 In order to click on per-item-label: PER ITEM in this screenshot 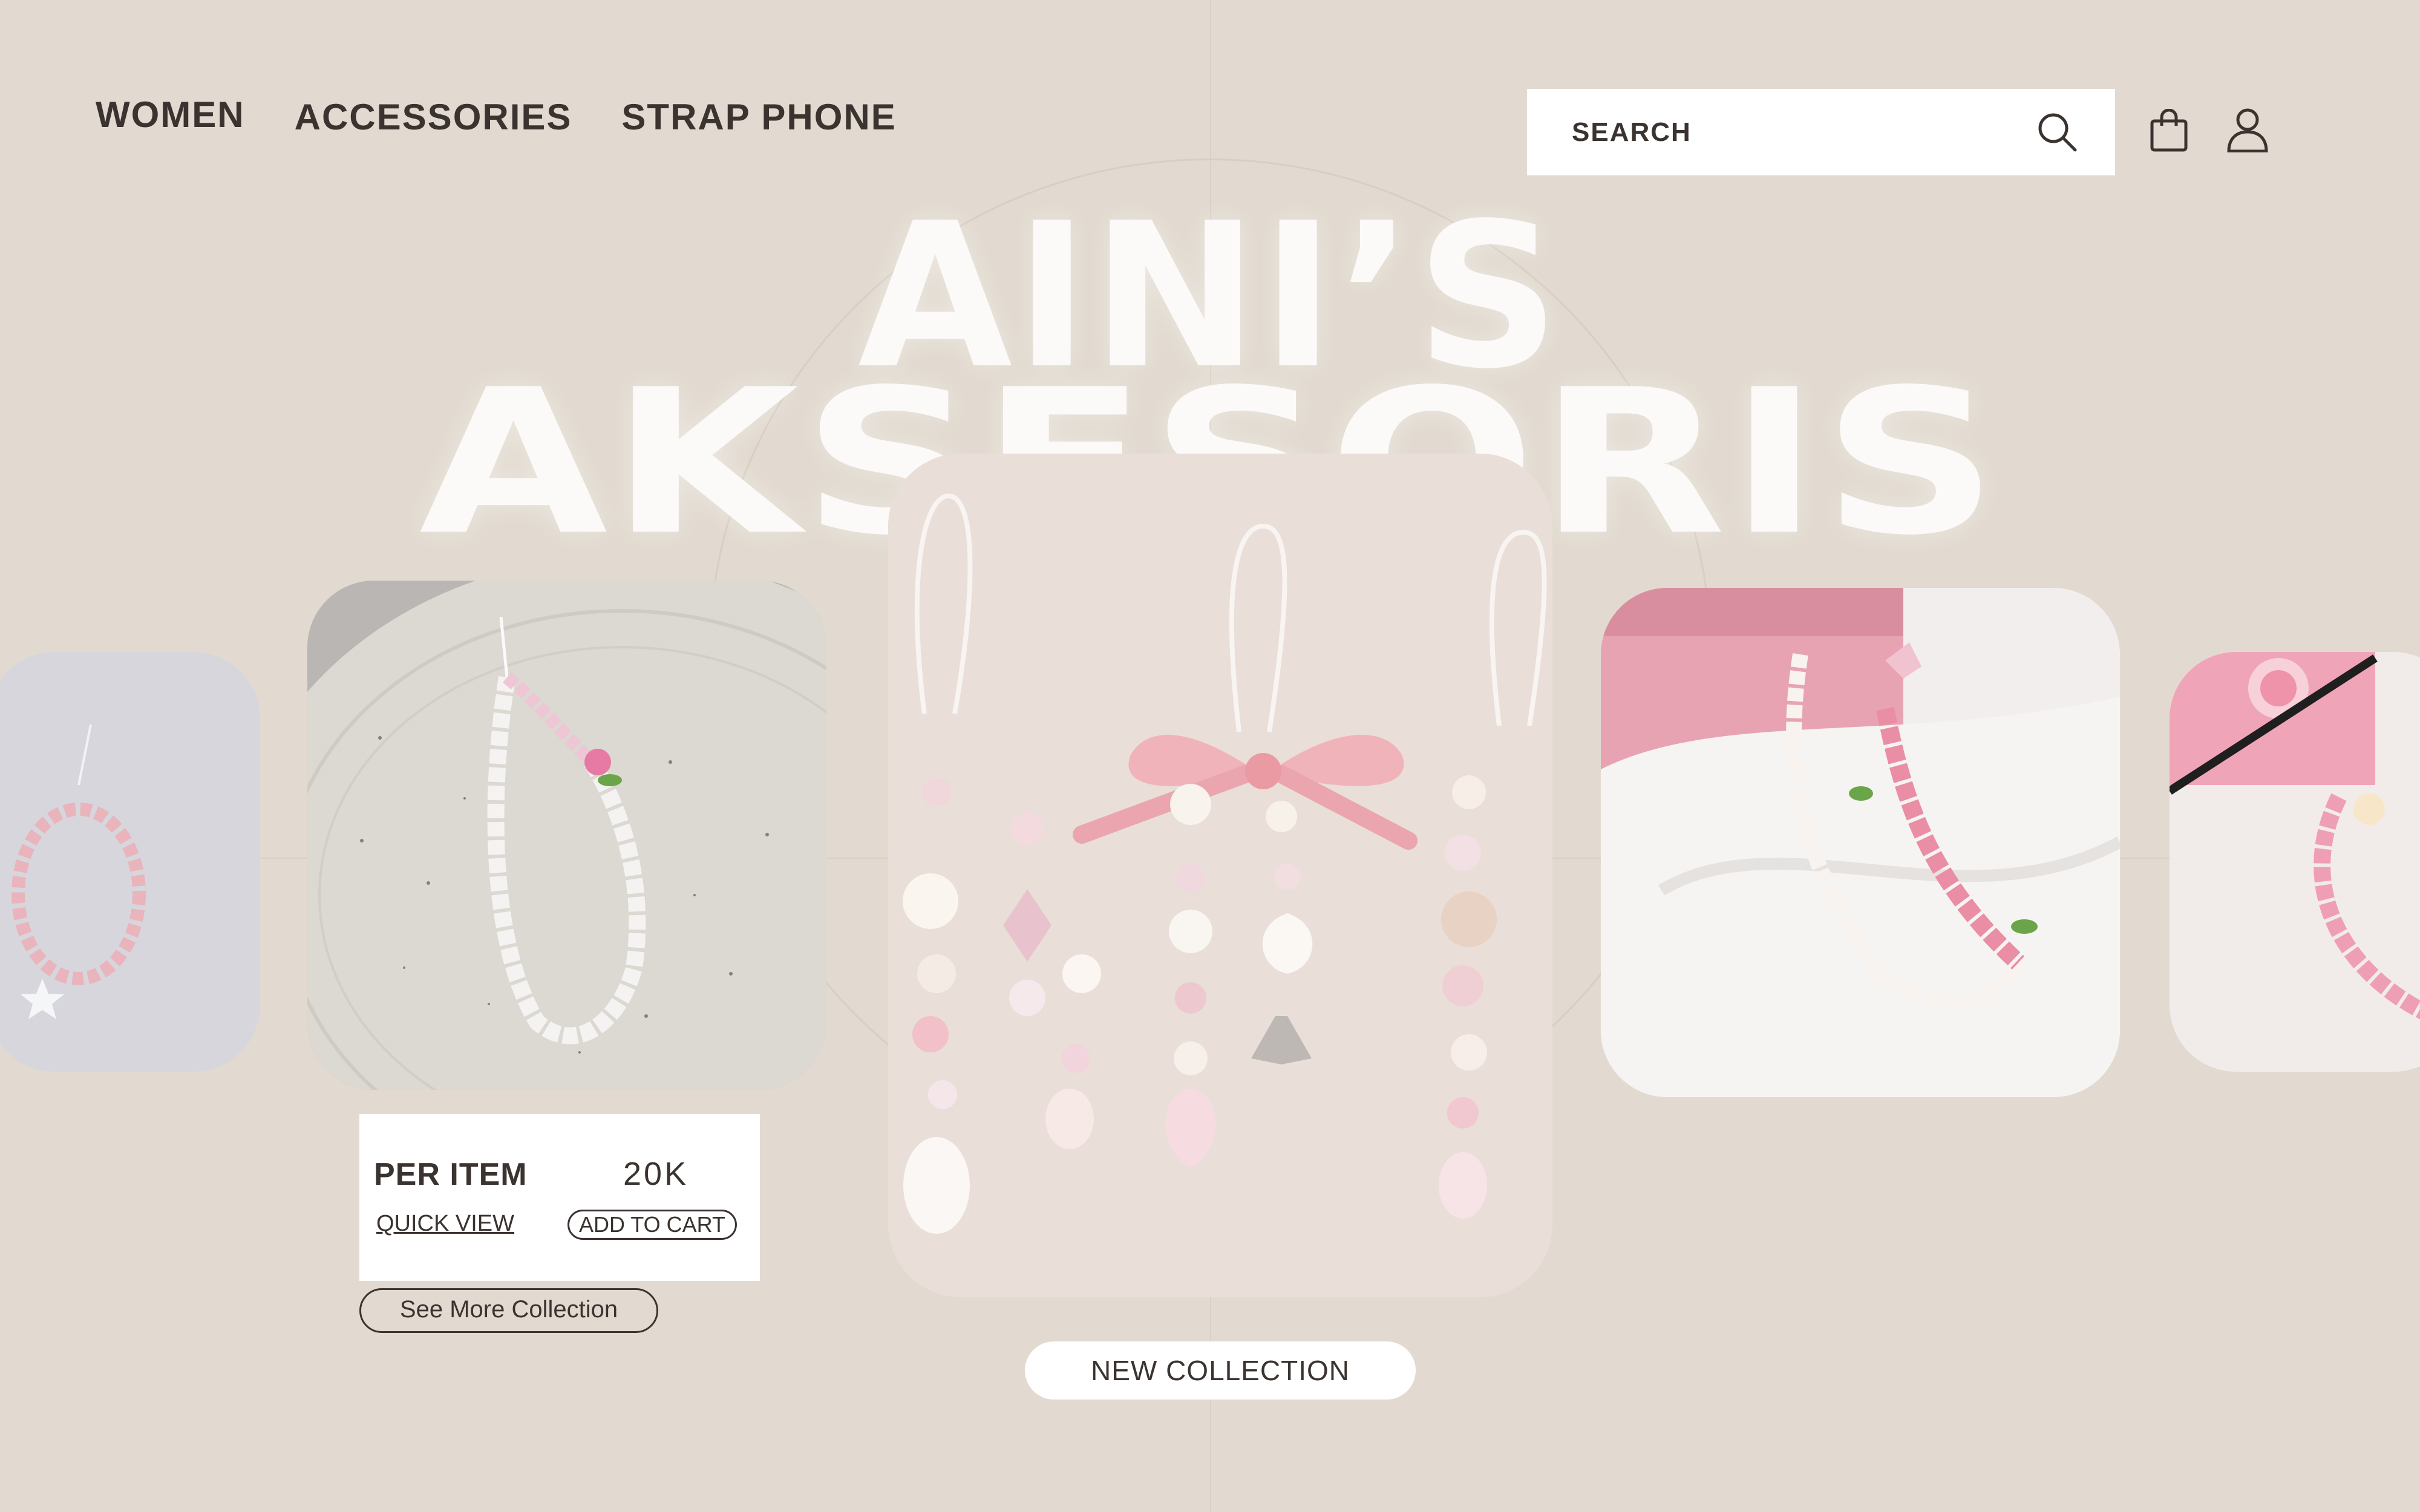, I will do `click(451, 1174)`.